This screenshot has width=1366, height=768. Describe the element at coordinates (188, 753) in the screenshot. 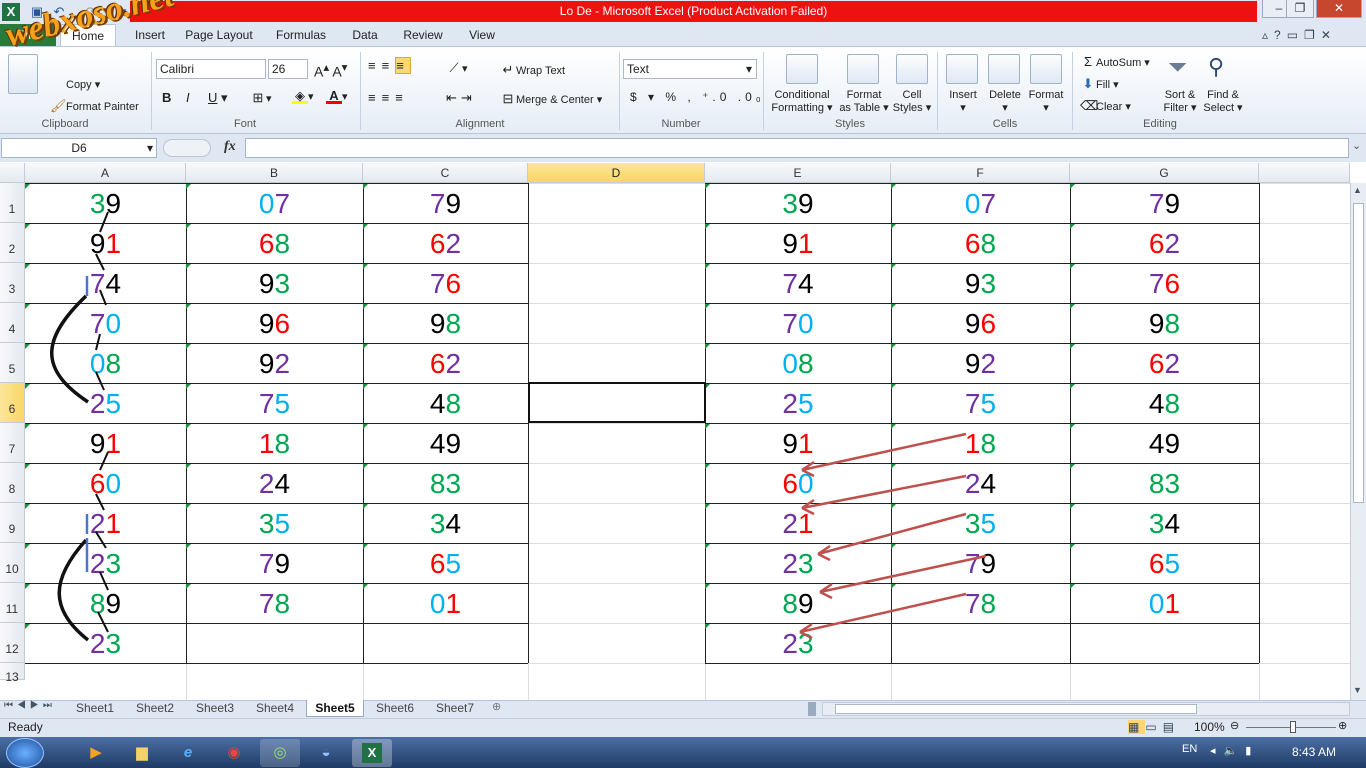

I see `ie-icon: e` at that location.